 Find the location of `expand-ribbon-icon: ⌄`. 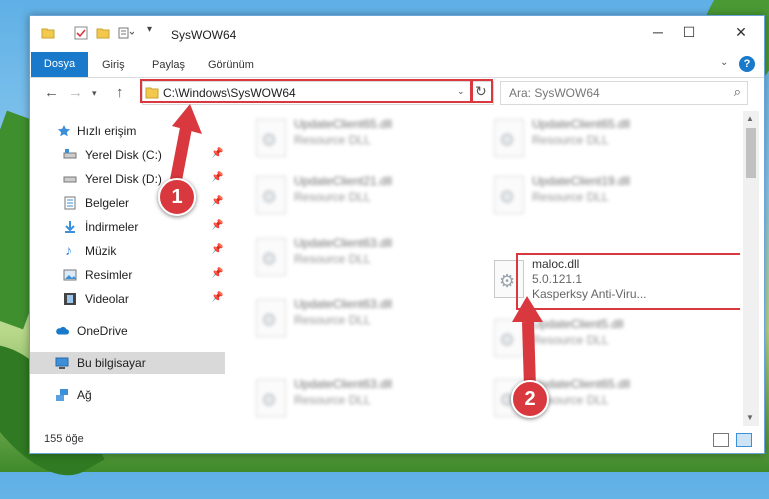

expand-ribbon-icon: ⌄ is located at coordinates (724, 62).